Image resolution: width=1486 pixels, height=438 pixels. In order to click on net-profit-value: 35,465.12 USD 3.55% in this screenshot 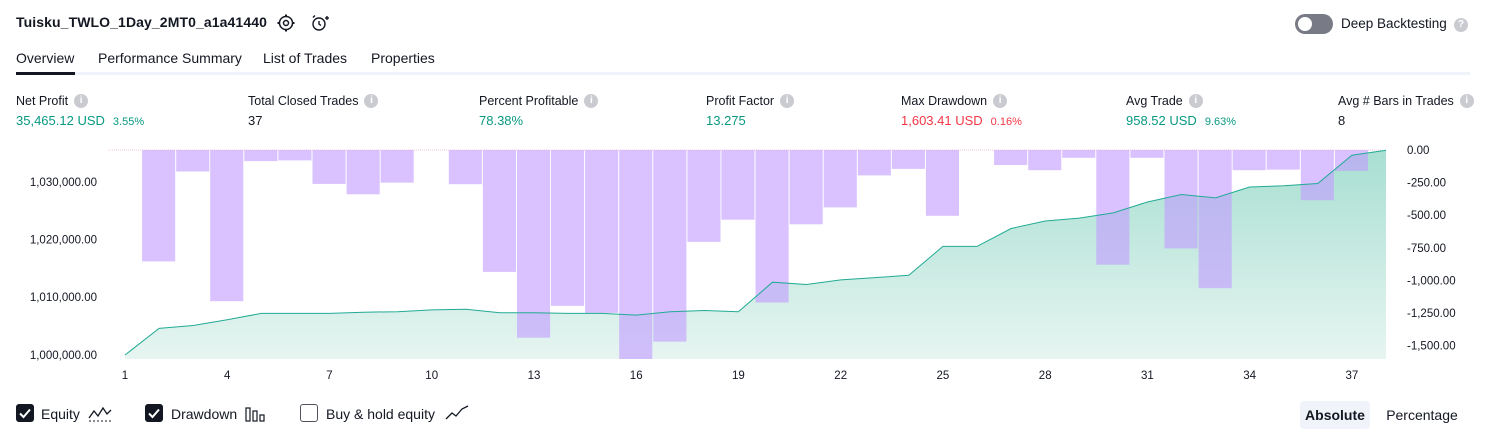, I will do `click(80, 120)`.